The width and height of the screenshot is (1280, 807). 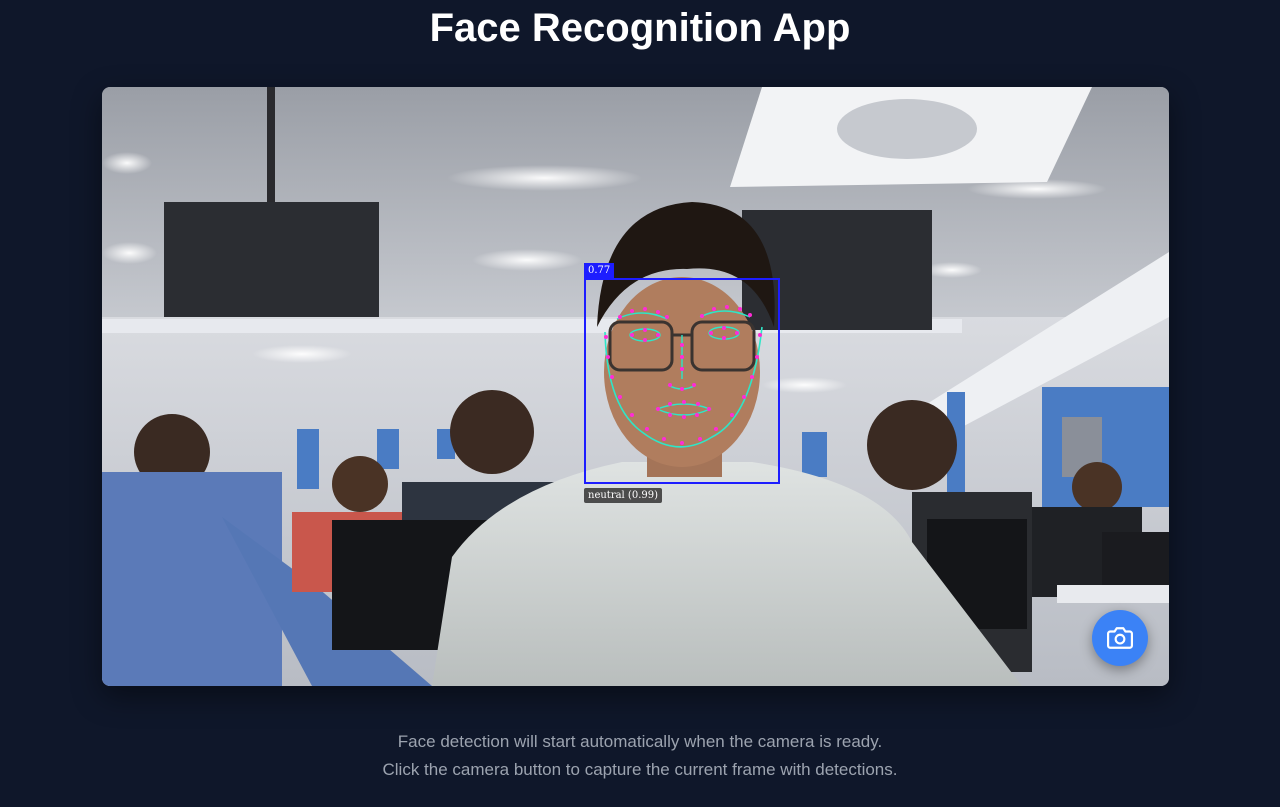 I want to click on detection-score-label: 0.77, so click(x=599, y=271).